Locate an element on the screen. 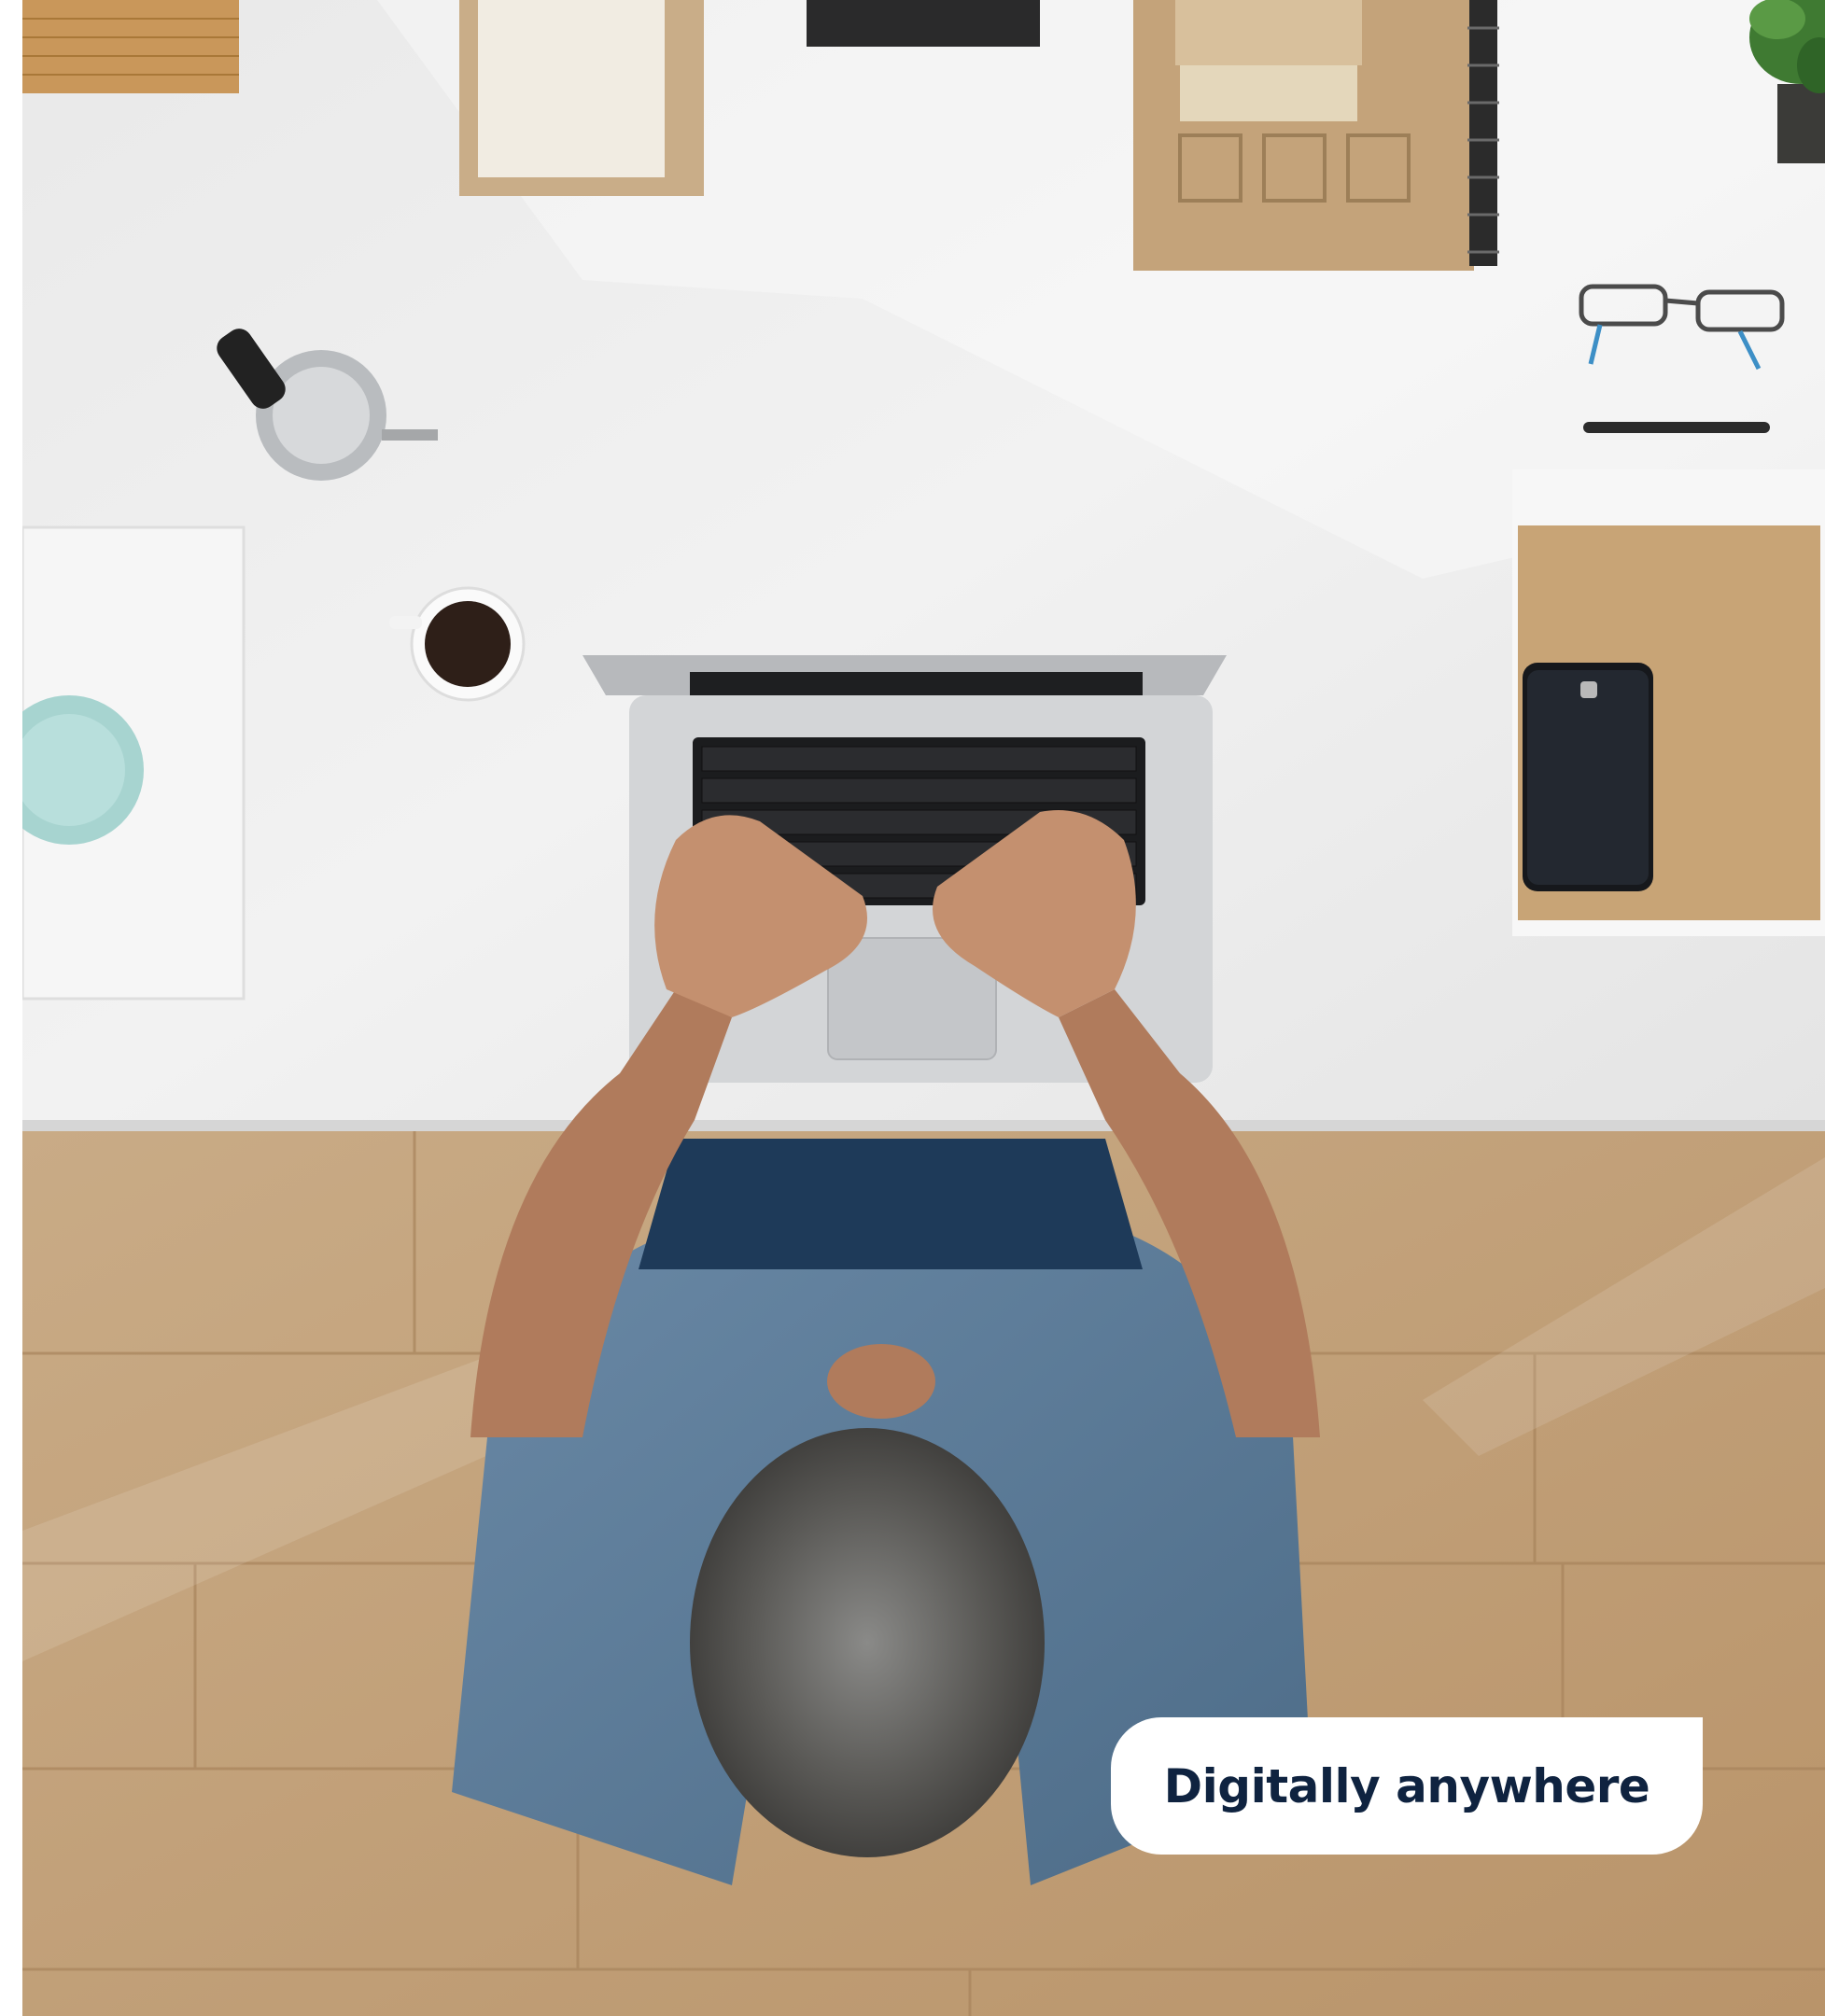 This screenshot has width=1825, height=2016. pen-icon is located at coordinates (1676, 427).